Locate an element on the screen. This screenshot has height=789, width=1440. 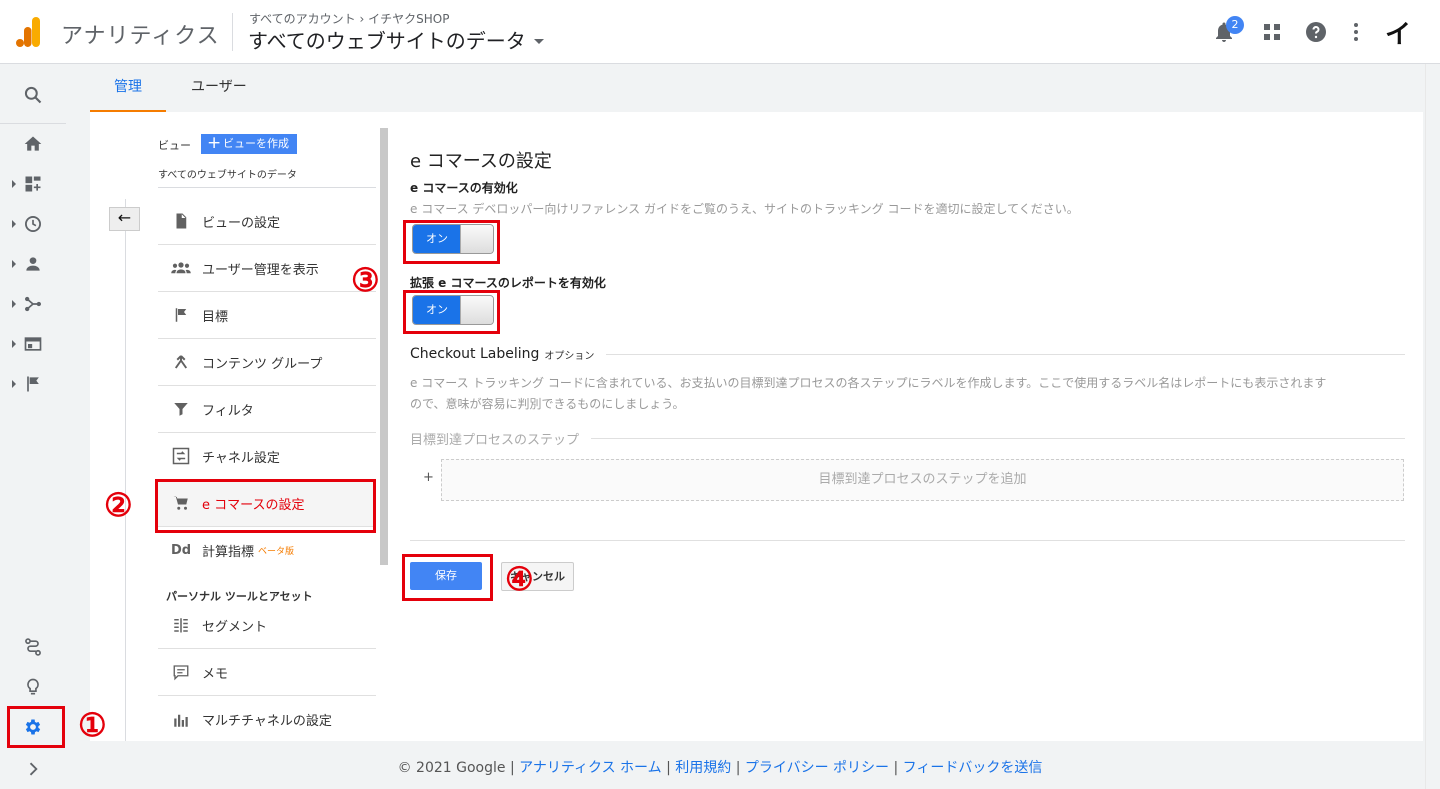
back-button: ← is located at coordinates (124, 219).